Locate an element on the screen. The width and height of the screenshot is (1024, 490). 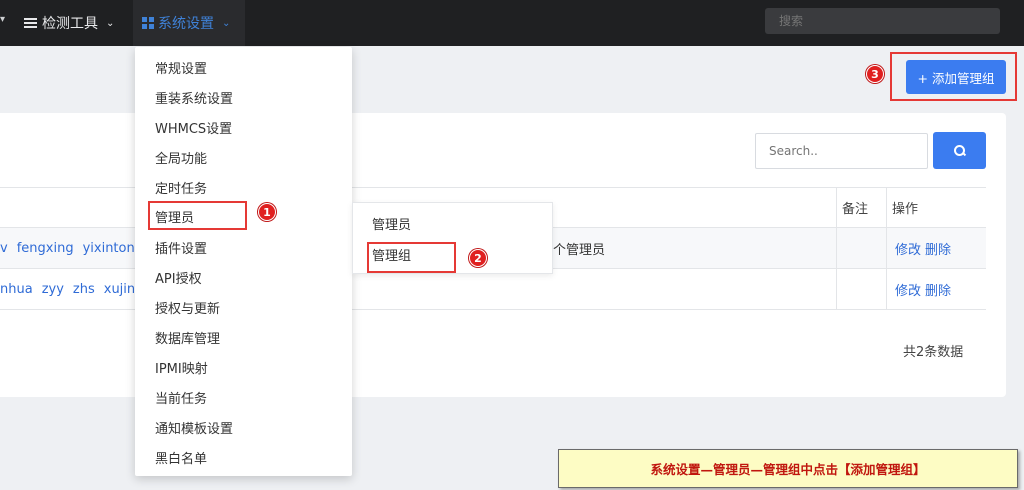
submenu-item-admins: 管理员 is located at coordinates (391, 223).